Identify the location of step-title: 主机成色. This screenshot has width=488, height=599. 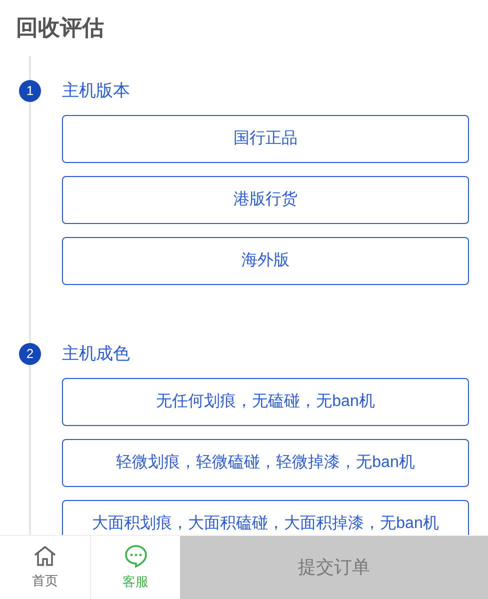
(96, 354).